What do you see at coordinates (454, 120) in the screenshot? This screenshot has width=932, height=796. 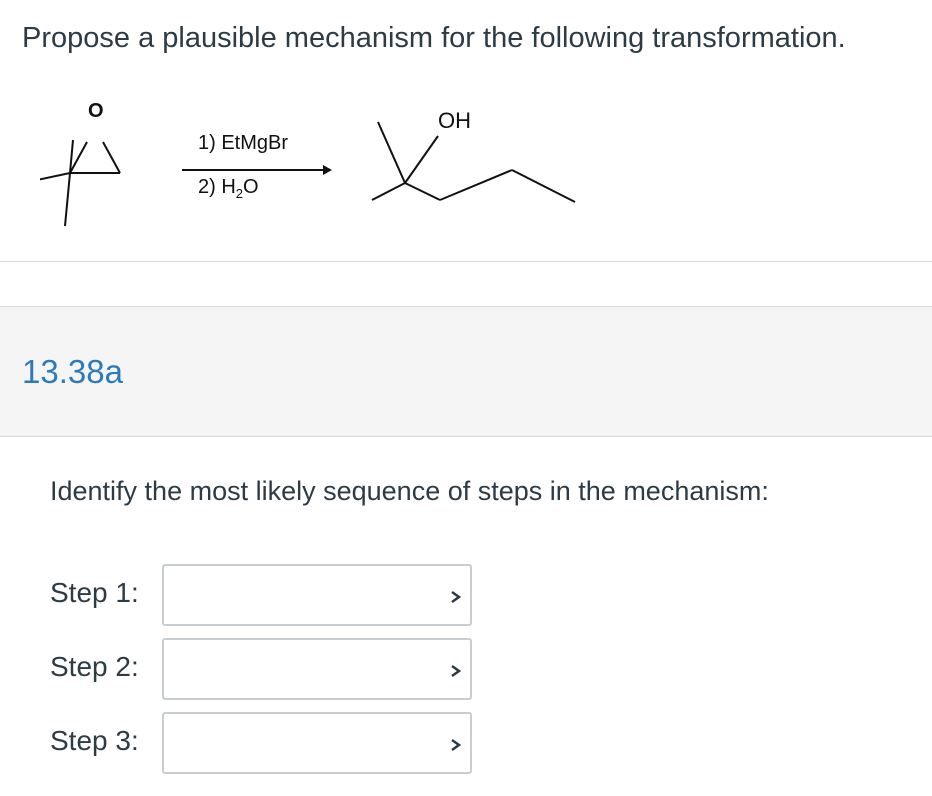 I see `hydroxyl-group-label: OH` at bounding box center [454, 120].